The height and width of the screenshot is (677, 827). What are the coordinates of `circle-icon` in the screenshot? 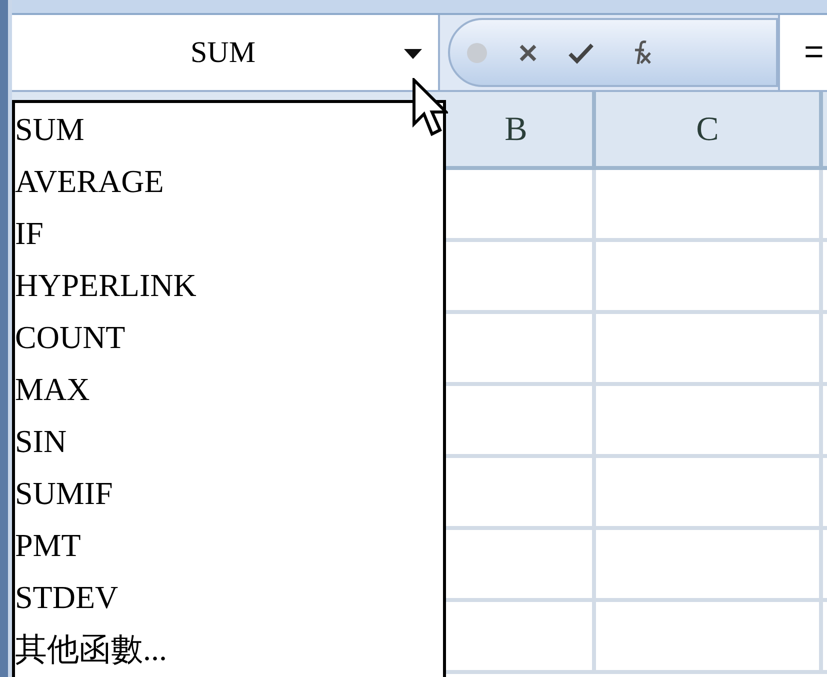 It's located at (477, 53).